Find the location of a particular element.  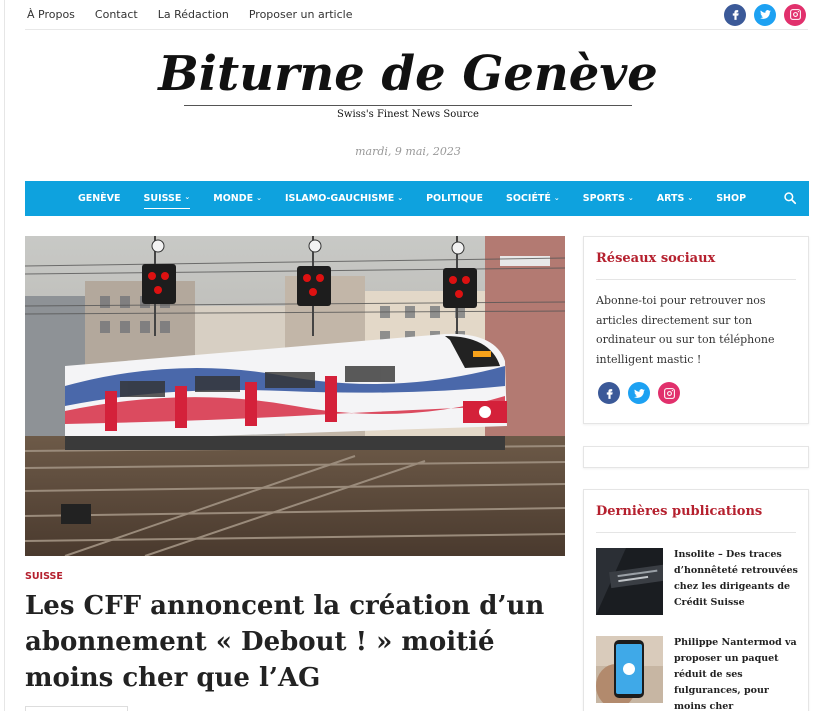

top-link-a-propos: À Propos is located at coordinates (51, 14).